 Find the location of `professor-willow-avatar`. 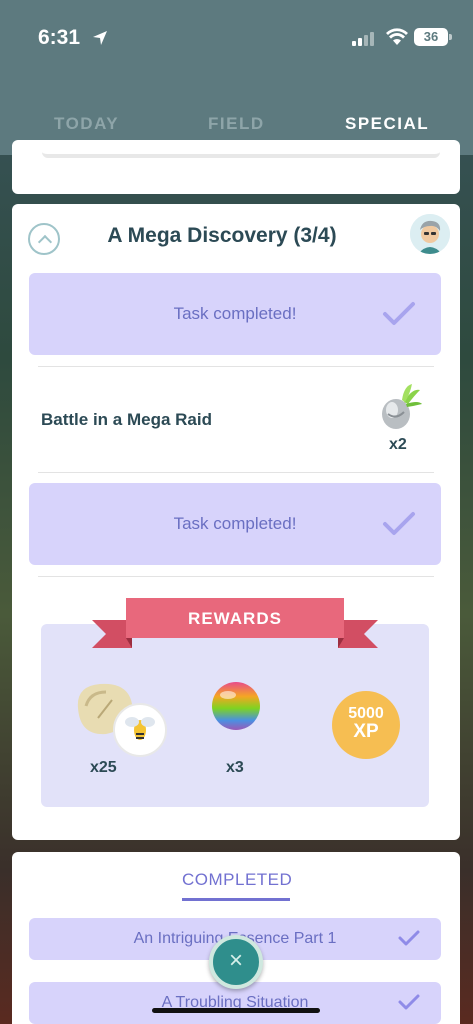

professor-willow-avatar is located at coordinates (430, 234).